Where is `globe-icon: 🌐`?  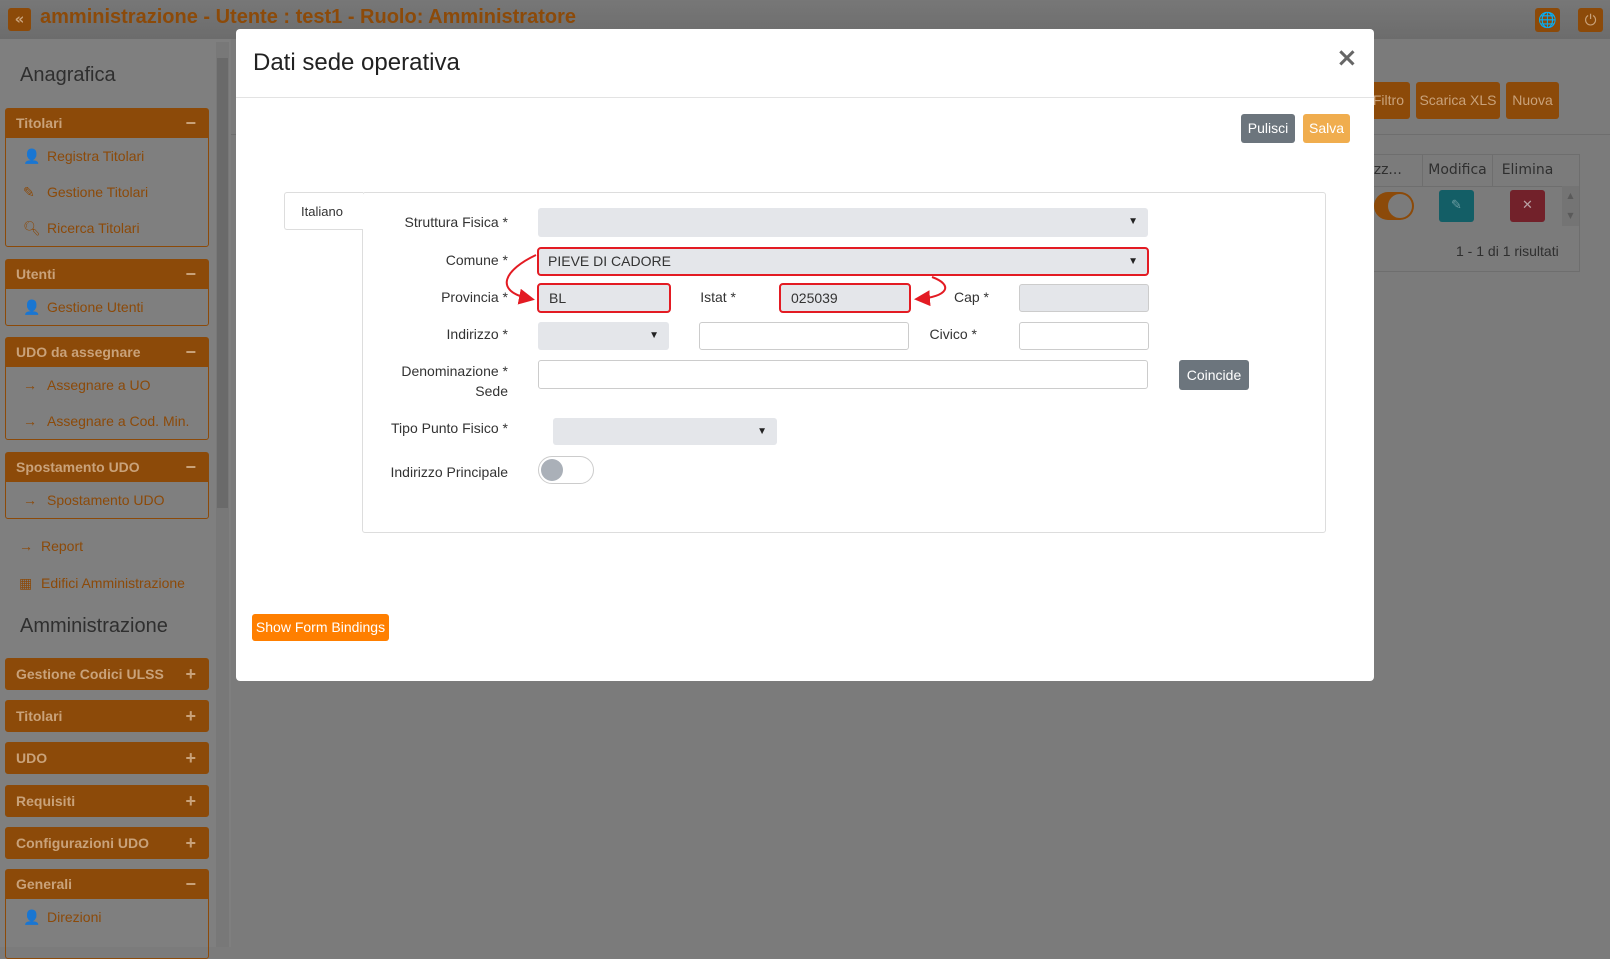 globe-icon: 🌐 is located at coordinates (1547, 20).